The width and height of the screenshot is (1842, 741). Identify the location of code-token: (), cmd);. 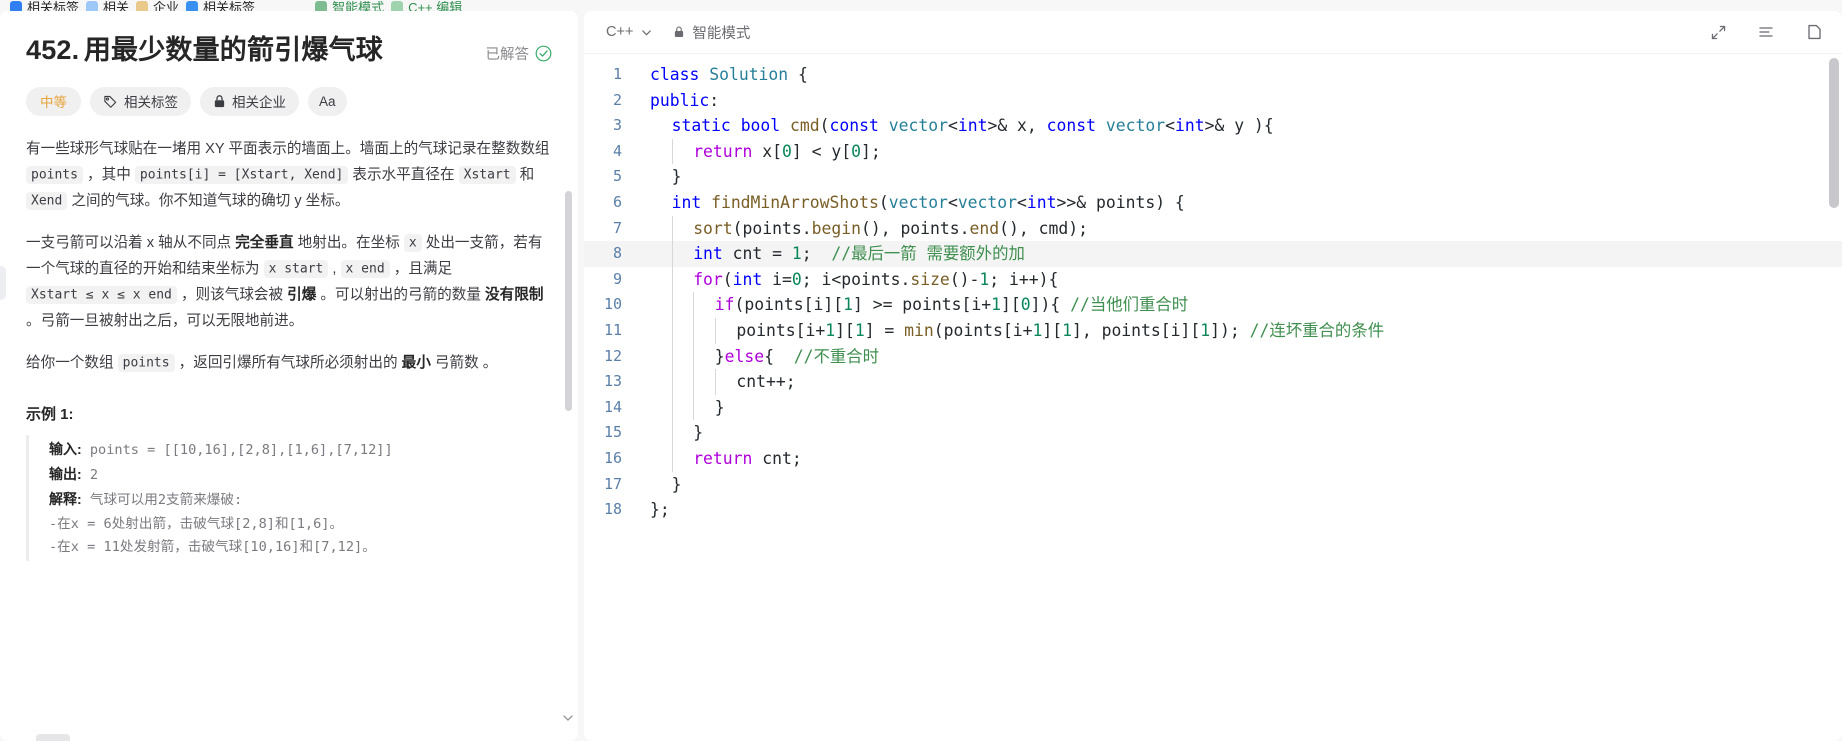
(1043, 228).